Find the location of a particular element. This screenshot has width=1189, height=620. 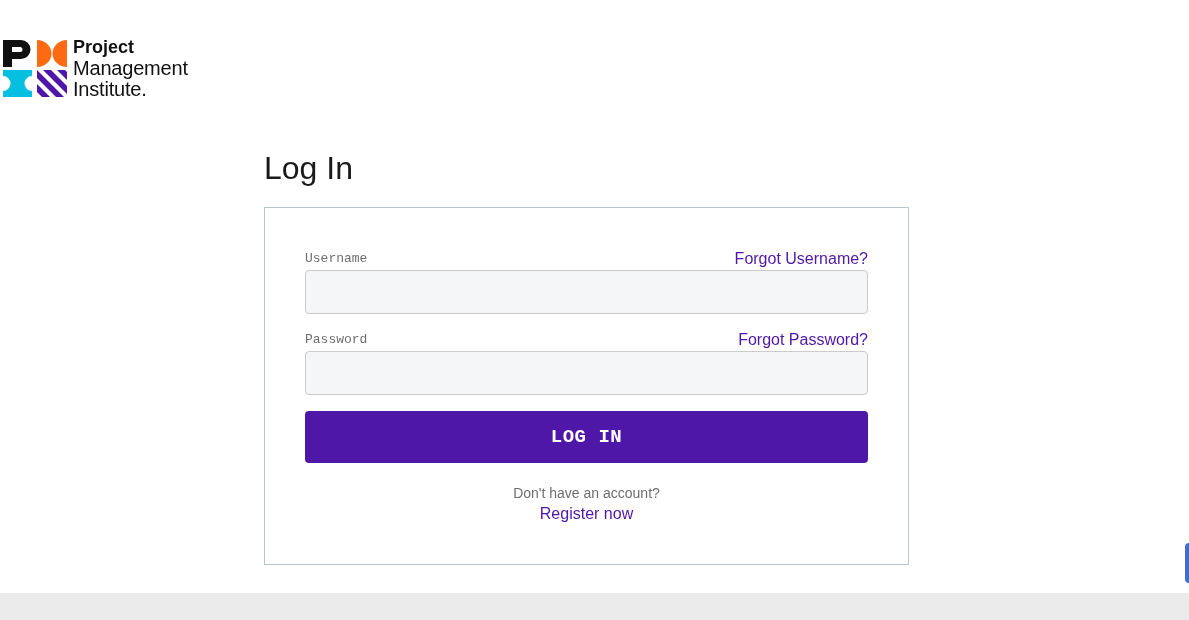

login-button: LOG IN is located at coordinates (586, 437).